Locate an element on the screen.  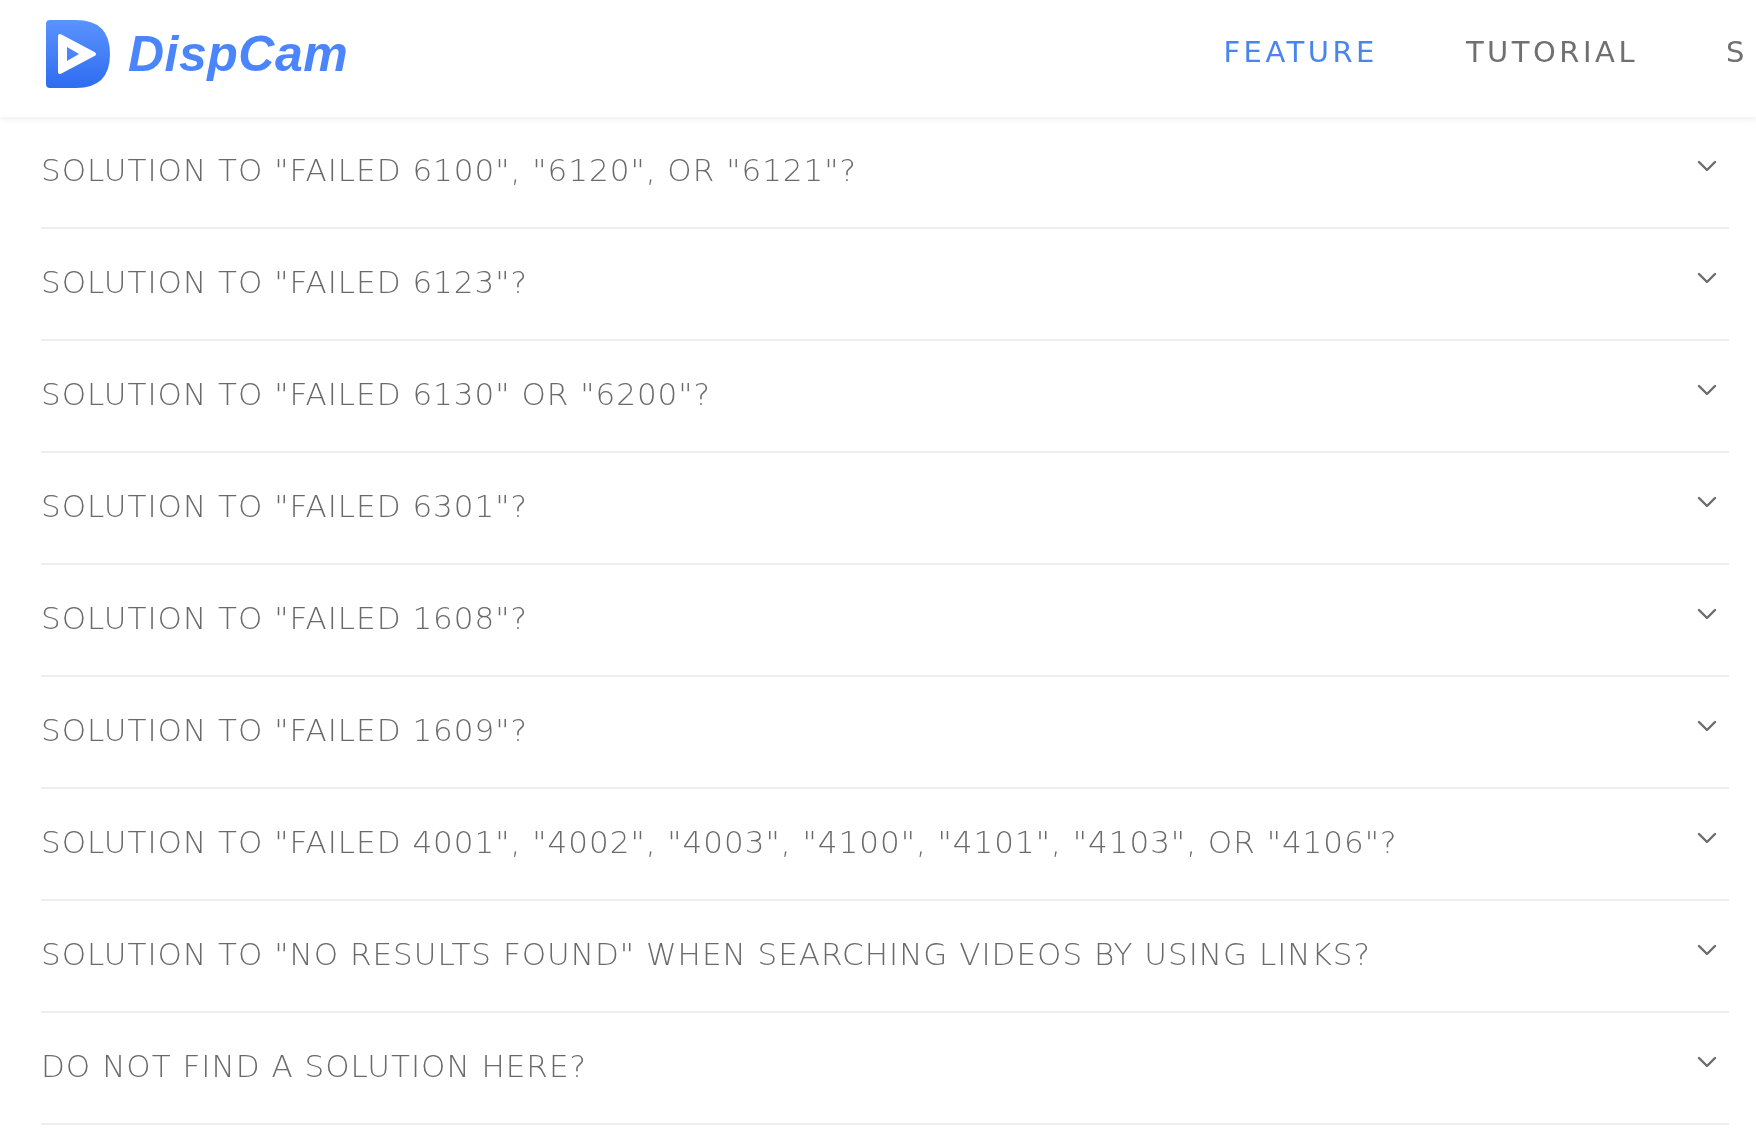
faq-item: DO NOT FIND A SOLUTION HERE? is located at coordinates (885, 1069).